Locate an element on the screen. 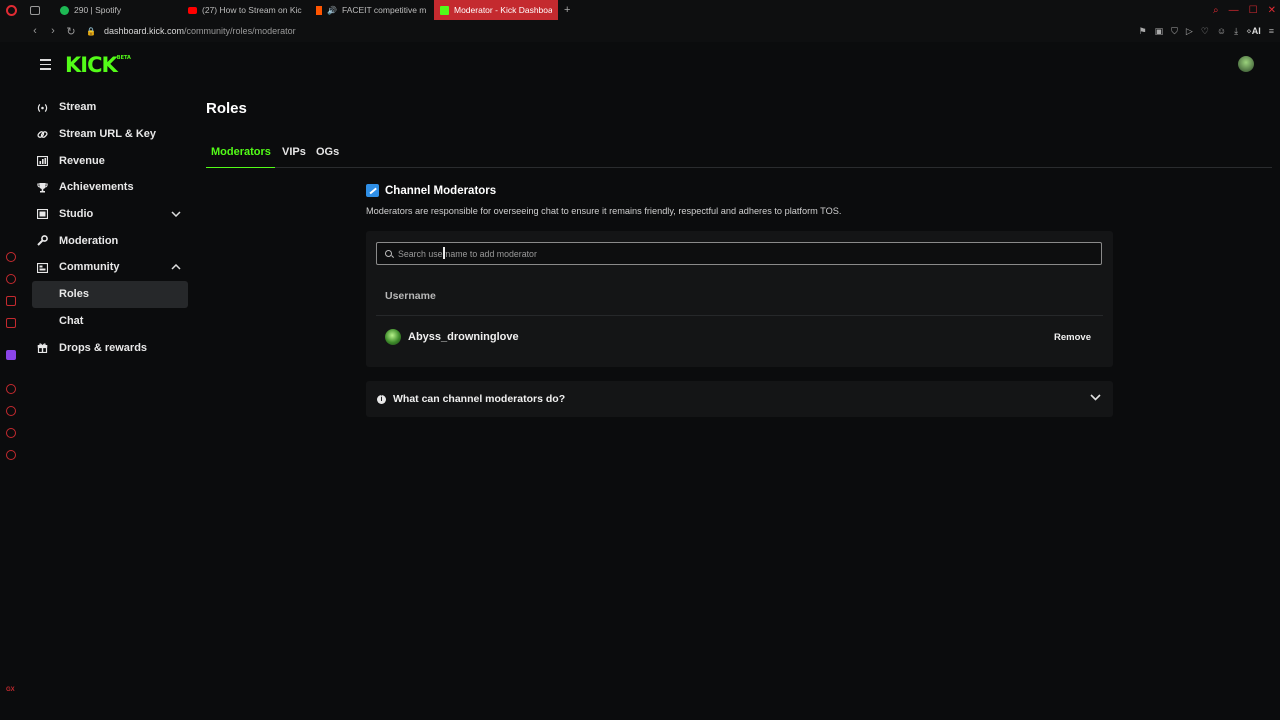 This screenshot has width=1280, height=720. gift-icon is located at coordinates (42, 348).